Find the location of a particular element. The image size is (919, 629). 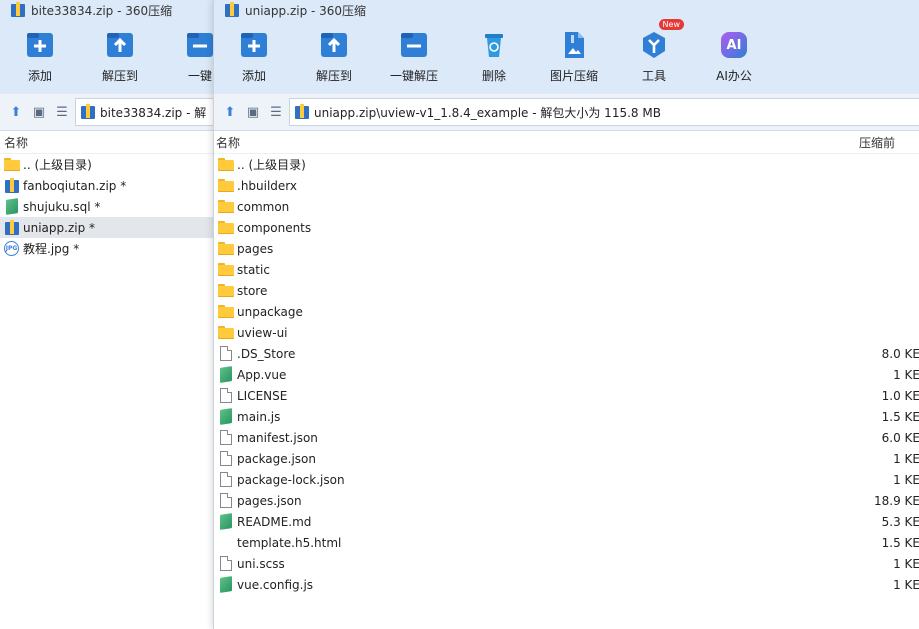

file-row: uniapp.zip * is located at coordinates (120, 227).